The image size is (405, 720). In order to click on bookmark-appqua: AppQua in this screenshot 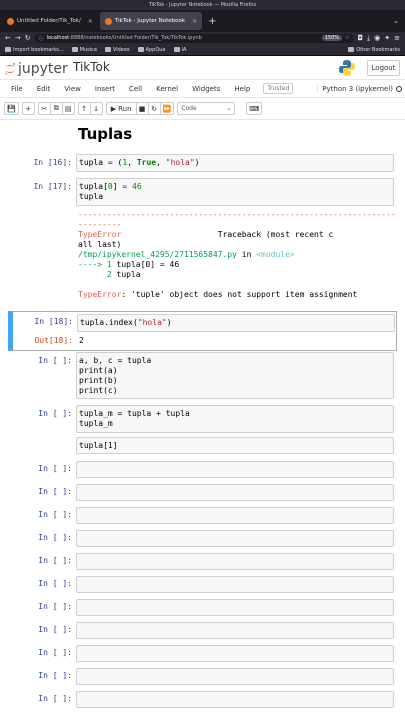, I will do `click(151, 50)`.